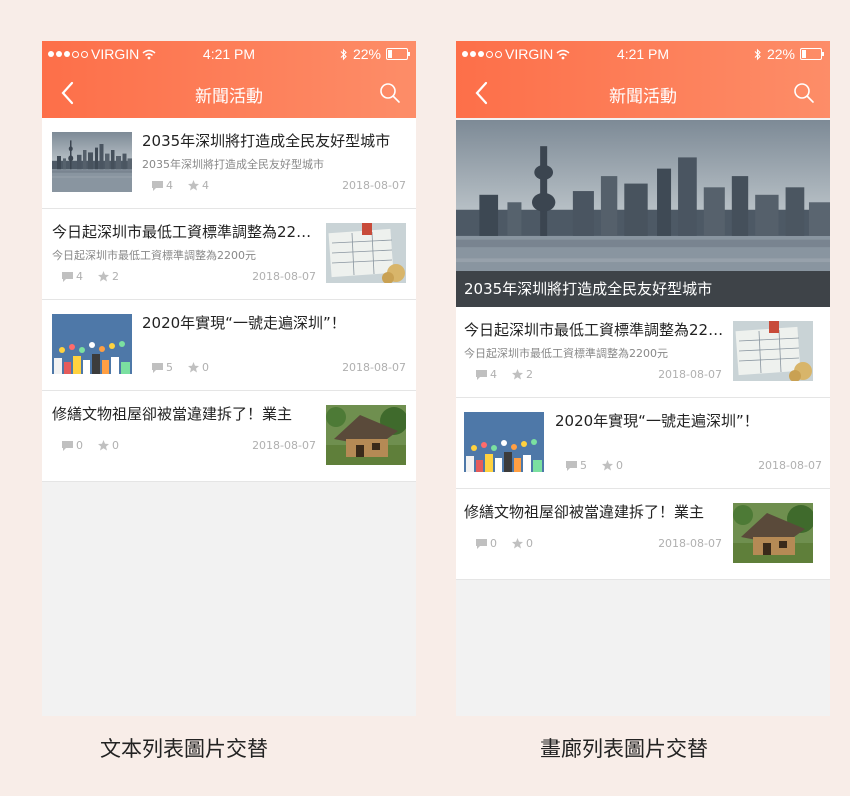 Image resolution: width=850 pixels, height=796 pixels. Describe the element at coordinates (233, 164) in the screenshot. I see `article-summary: 2035年深圳將打造成全民友好型城市` at that location.